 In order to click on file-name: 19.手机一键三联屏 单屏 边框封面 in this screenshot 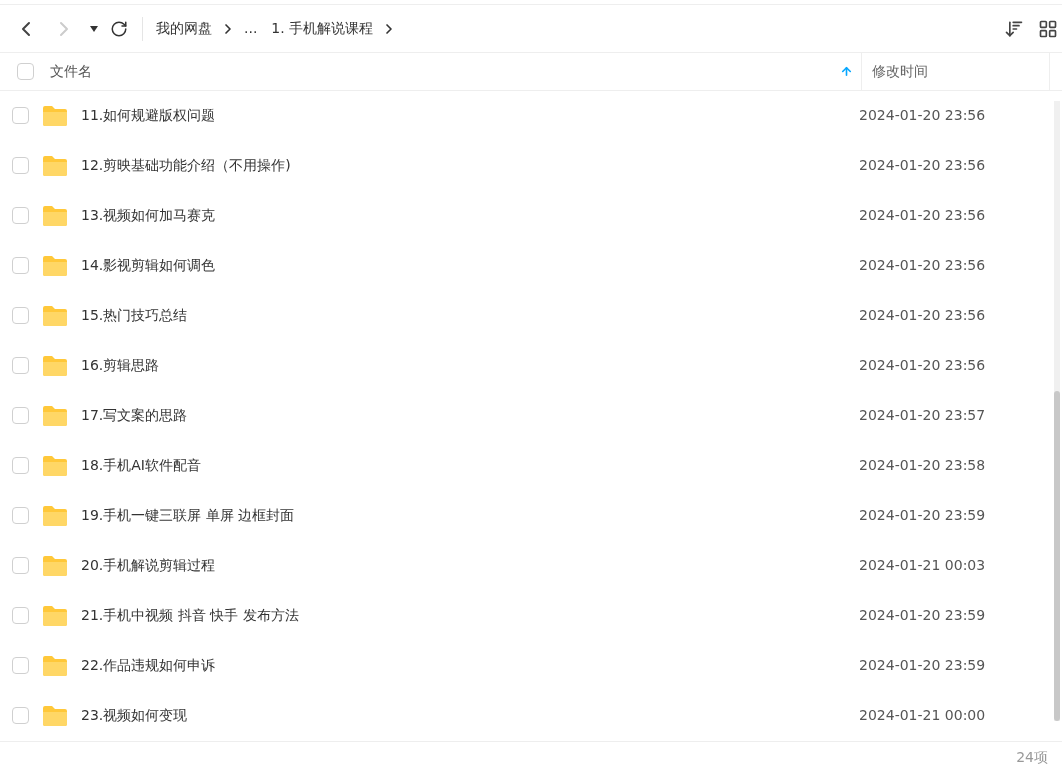, I will do `click(470, 516)`.